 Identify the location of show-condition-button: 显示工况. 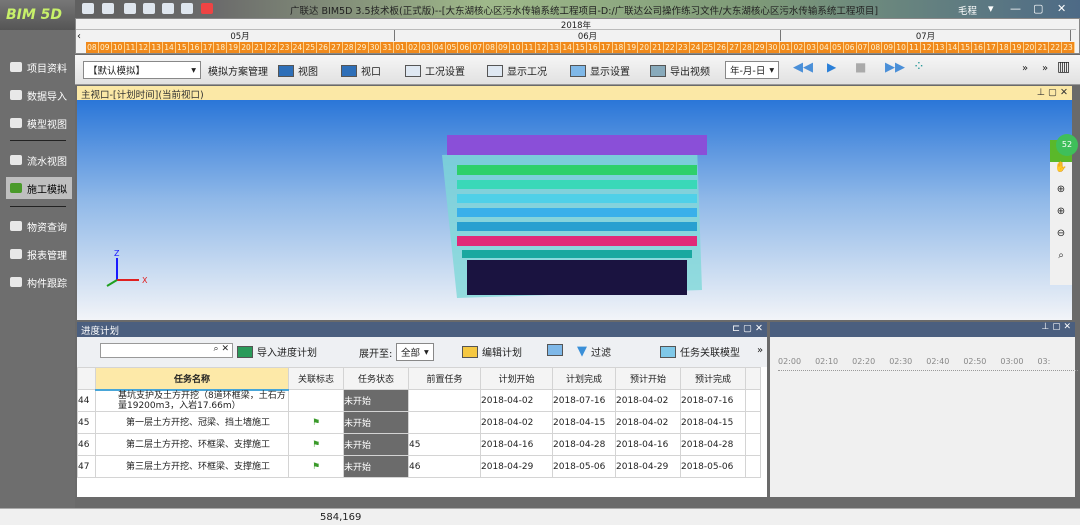
(517, 70).